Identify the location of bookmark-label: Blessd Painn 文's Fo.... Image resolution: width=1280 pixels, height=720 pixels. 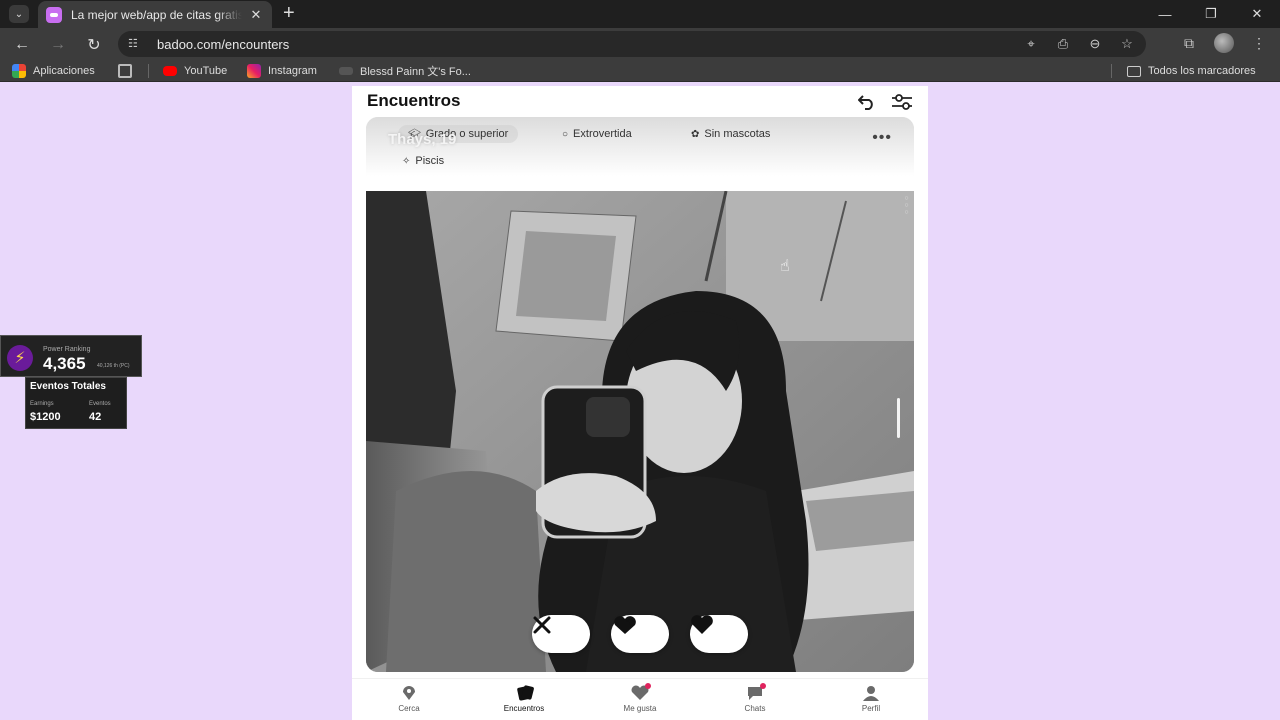
(415, 72).